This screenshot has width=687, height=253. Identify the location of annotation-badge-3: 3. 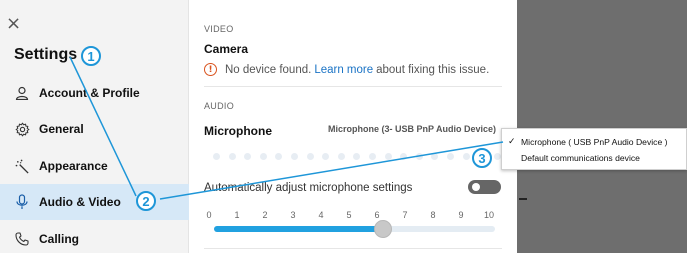
(482, 158).